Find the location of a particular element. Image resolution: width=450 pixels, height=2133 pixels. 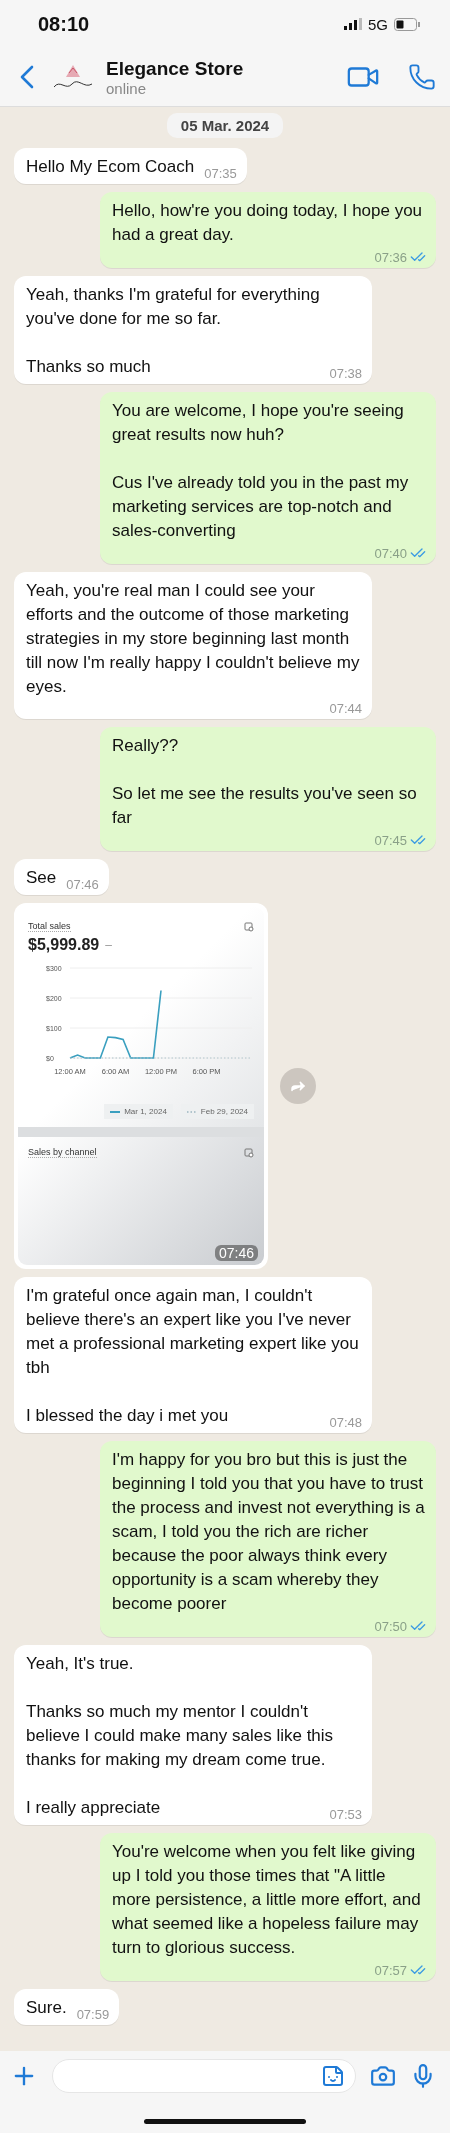

message-text: I blessed the day i met you is located at coordinates (127, 1416).